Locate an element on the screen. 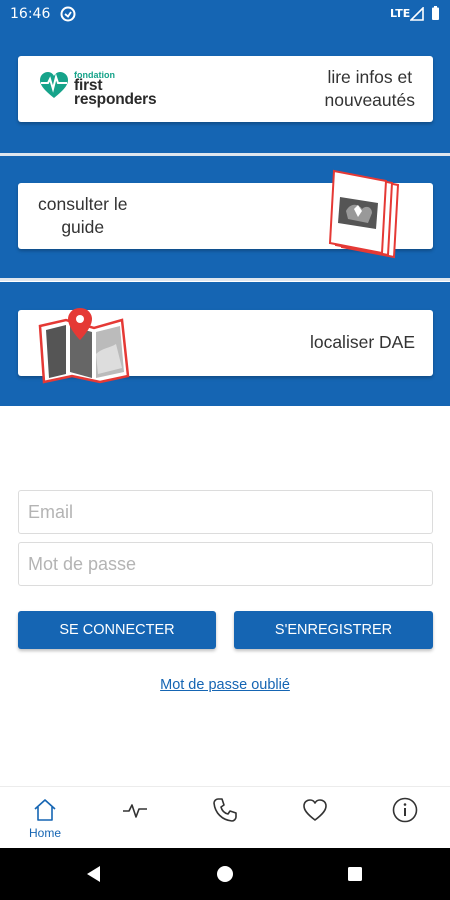 The height and width of the screenshot is (900, 450). guide-book-icon is located at coordinates (364, 214).